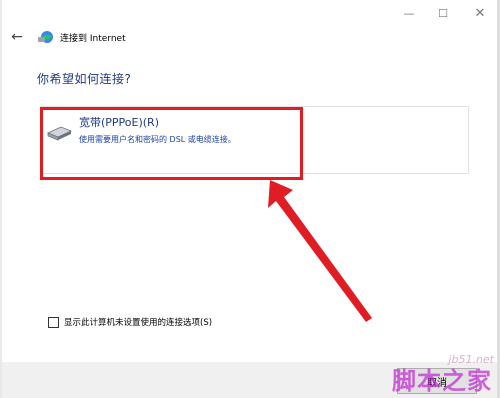 Image resolution: width=500 pixels, height=398 pixels. I want to click on show-unavailable-options-checkbox, so click(53, 322).